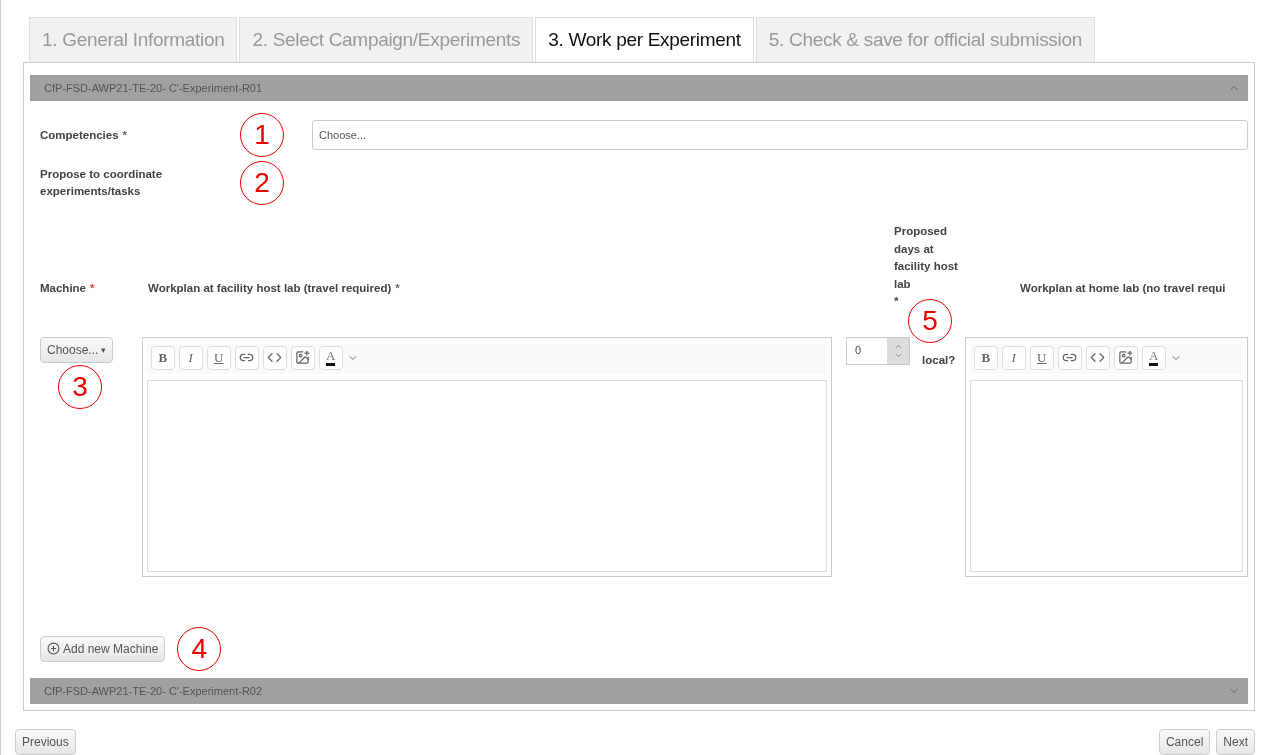 The width and height of the screenshot is (1275, 755). What do you see at coordinates (153, 691) in the screenshot?
I see `section-title: CfP-FSD-AWP21-TE-20- C'-Experiment-R02` at bounding box center [153, 691].